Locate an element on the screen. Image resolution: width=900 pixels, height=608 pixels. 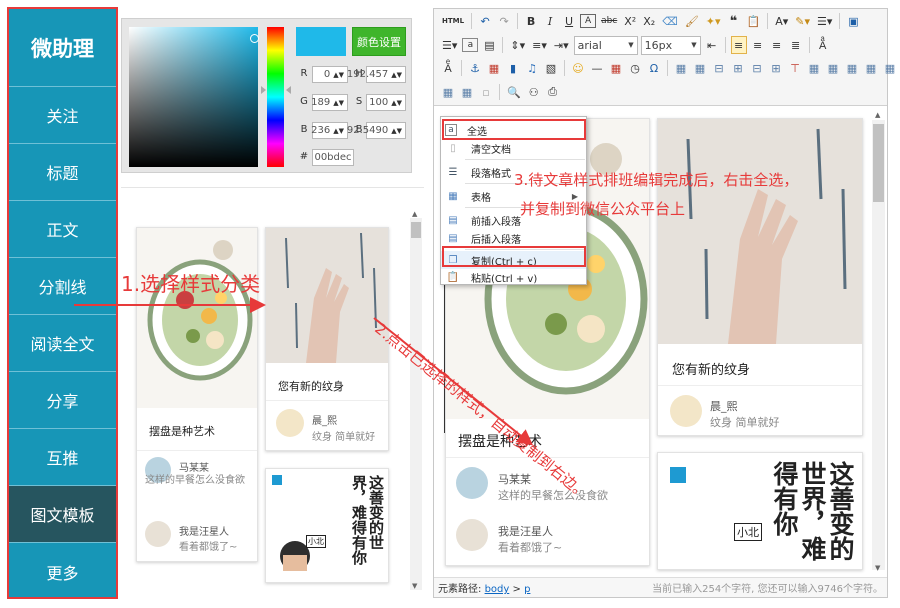
annotation-arrows is located at coordinates (304, 371).